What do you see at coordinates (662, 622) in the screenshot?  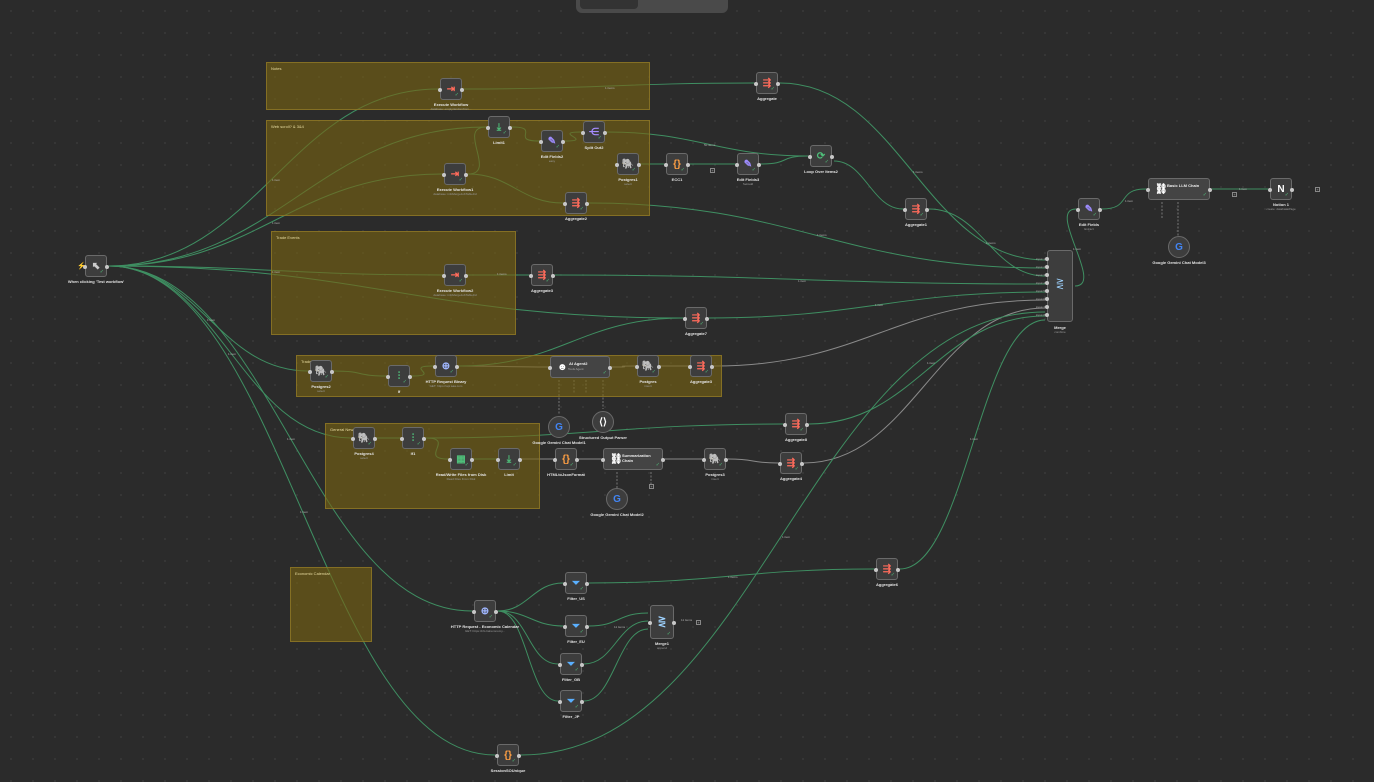 I see `merge1-node: ⋛ ✓` at bounding box center [662, 622].